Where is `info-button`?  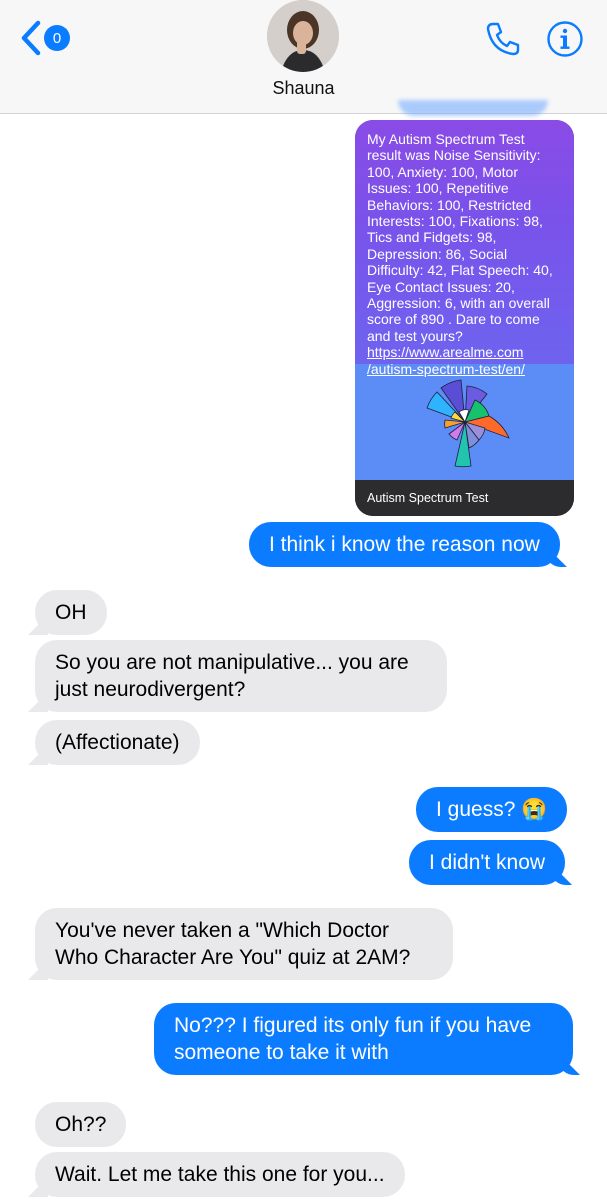 info-button is located at coordinates (565, 39).